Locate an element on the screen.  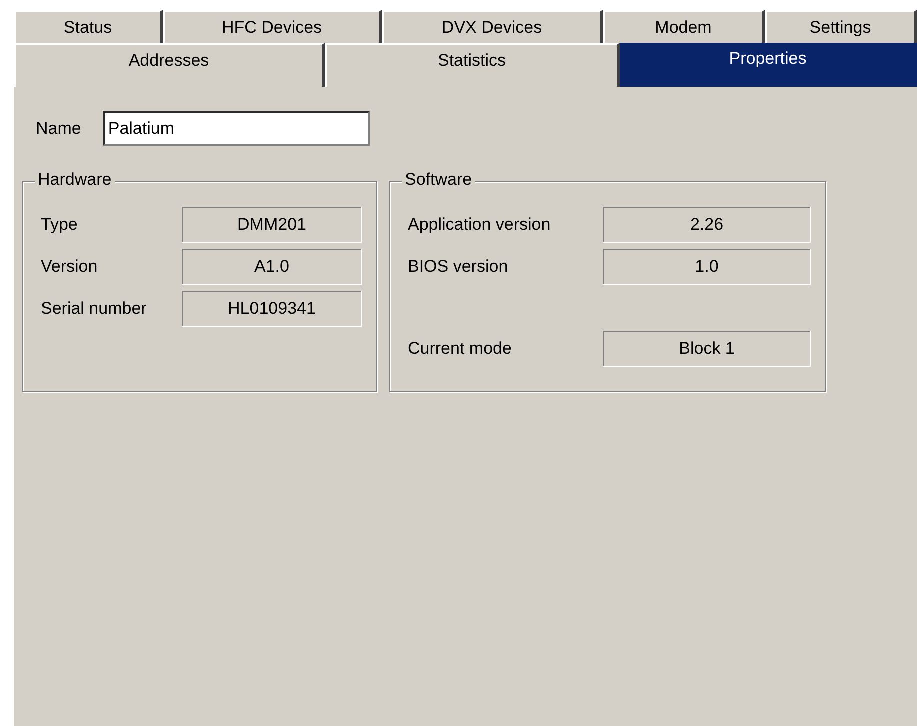
name-label: Name is located at coordinates (59, 128).